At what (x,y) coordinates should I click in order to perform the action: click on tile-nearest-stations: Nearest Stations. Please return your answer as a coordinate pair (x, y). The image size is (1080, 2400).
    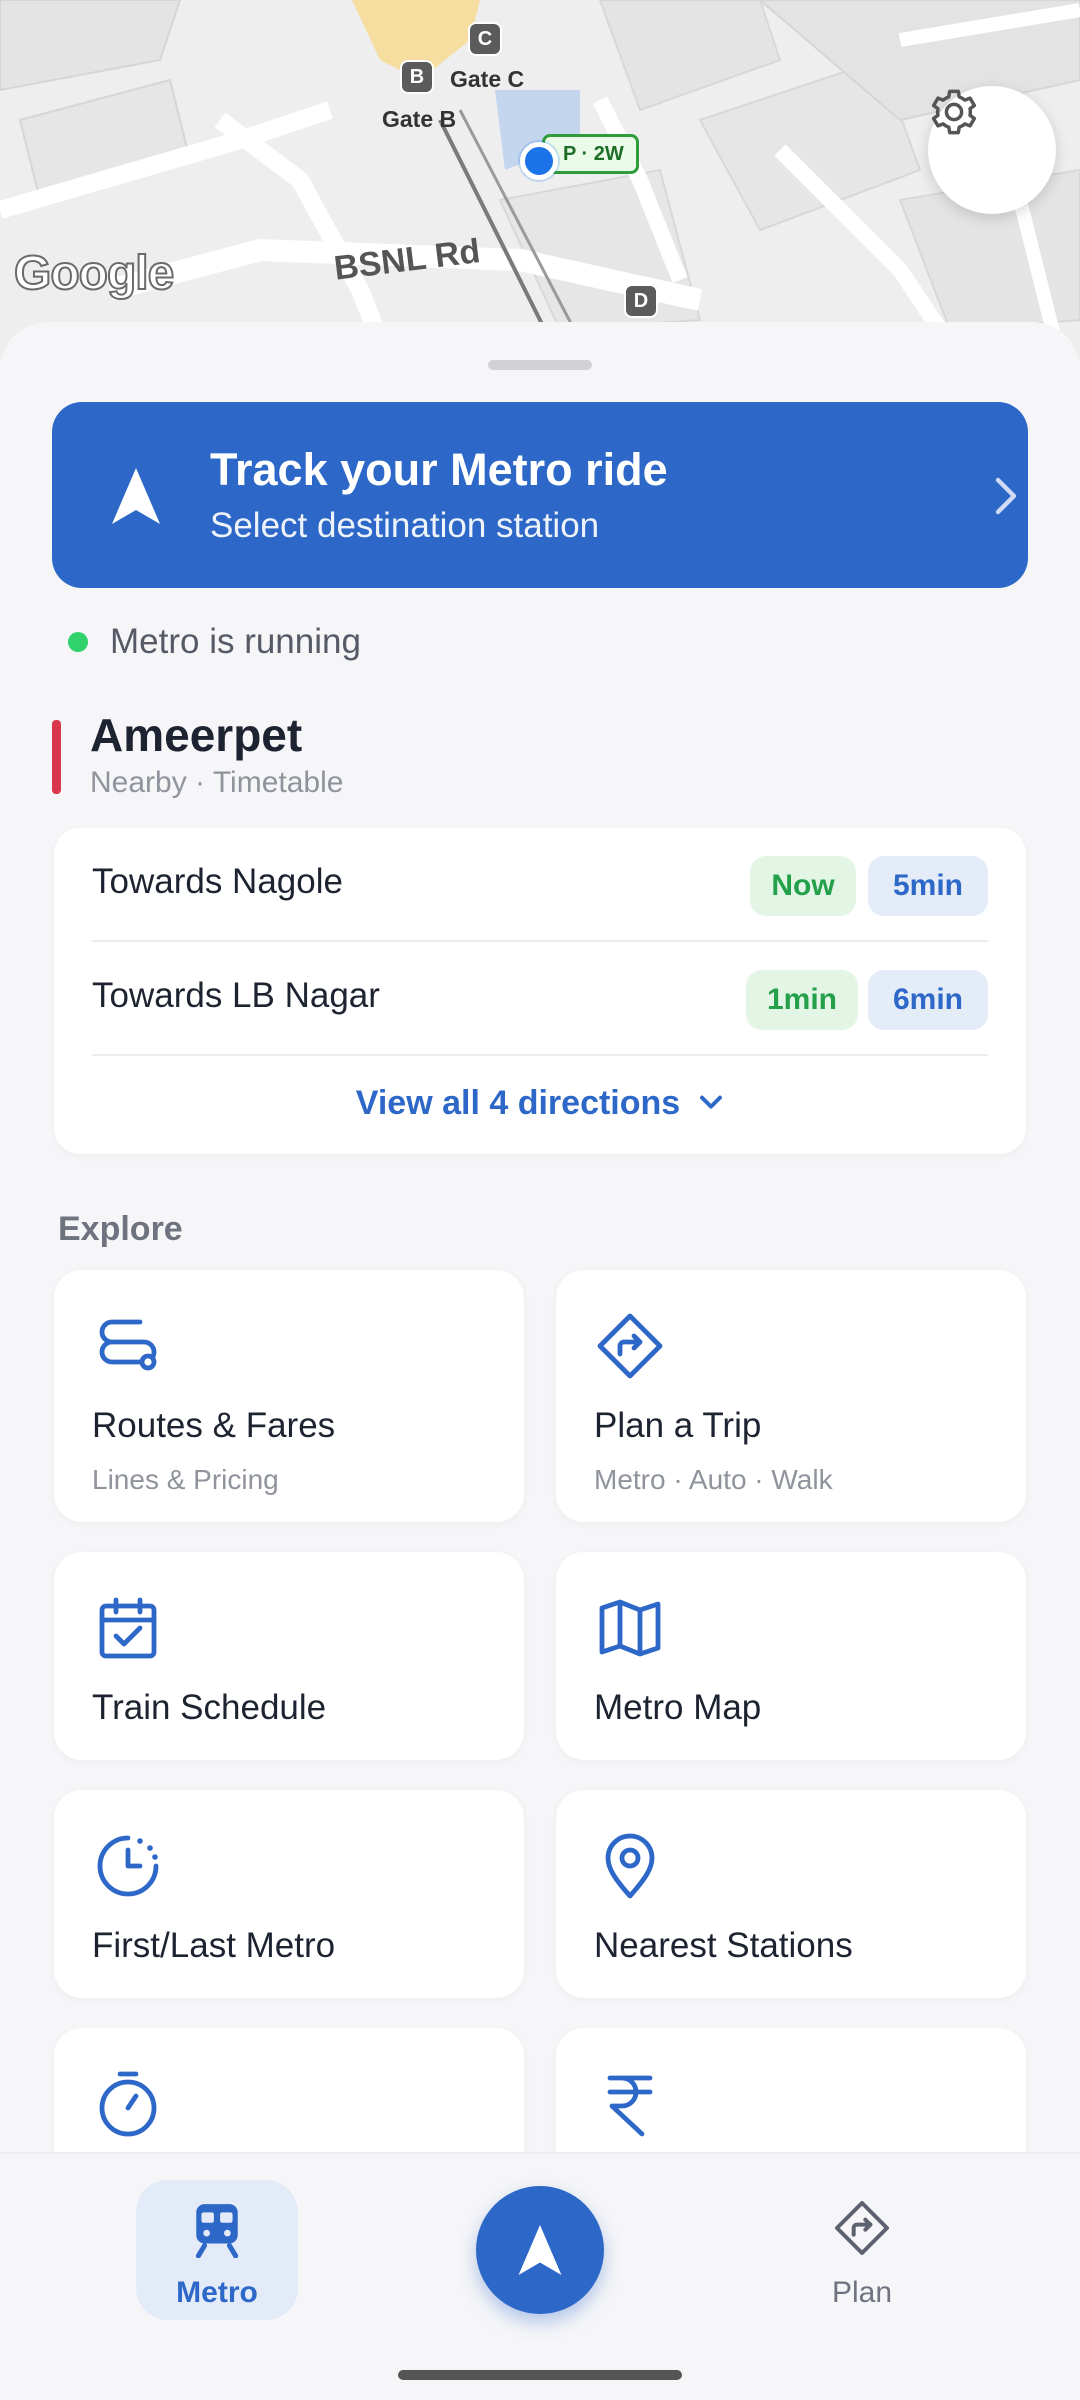
    Looking at the image, I should click on (791, 1894).